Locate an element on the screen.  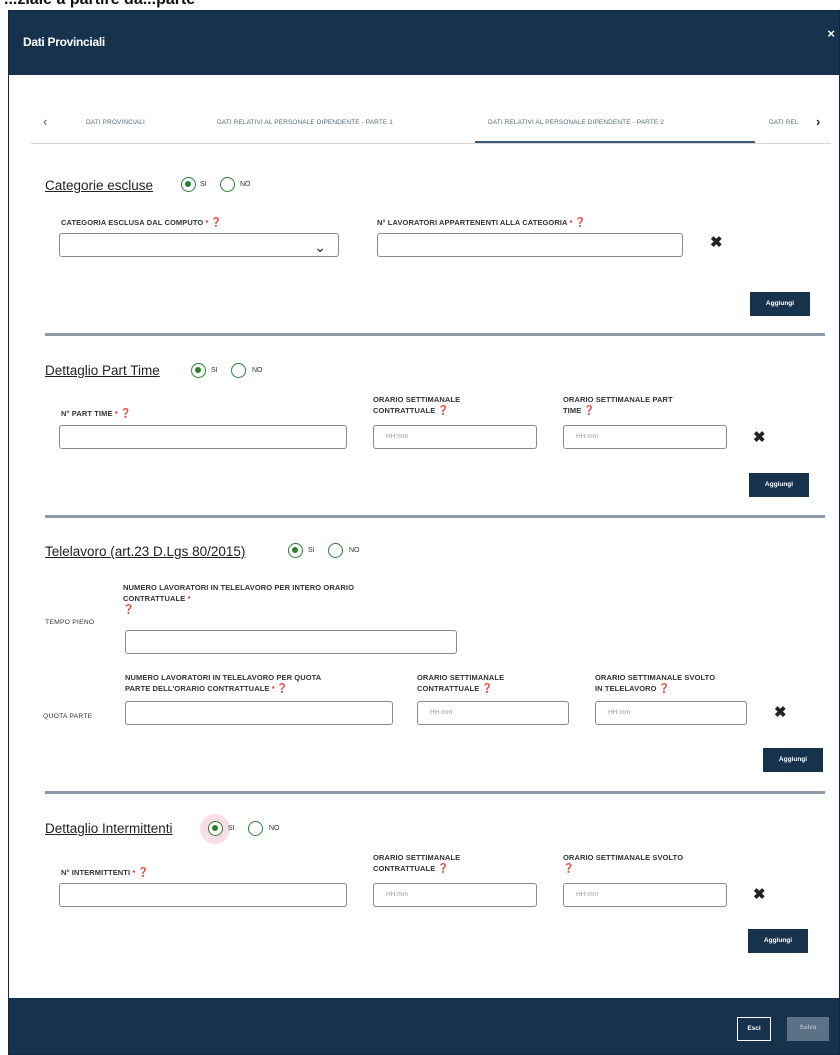
quota-orario-contrattuale-label: ORARIO SETTIMANALE CONTRATTUALE ❓ is located at coordinates (461, 683).